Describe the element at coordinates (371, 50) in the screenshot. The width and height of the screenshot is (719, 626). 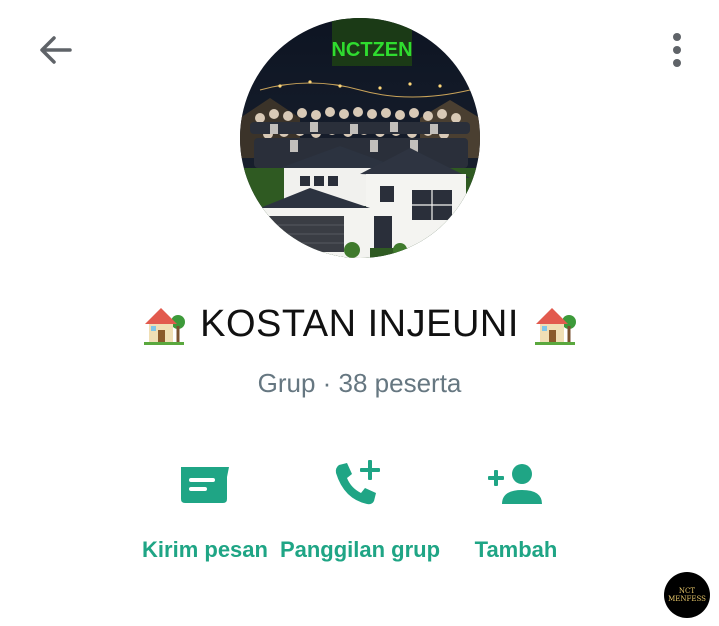
I see `nctzen-logo: NCTZEN` at that location.